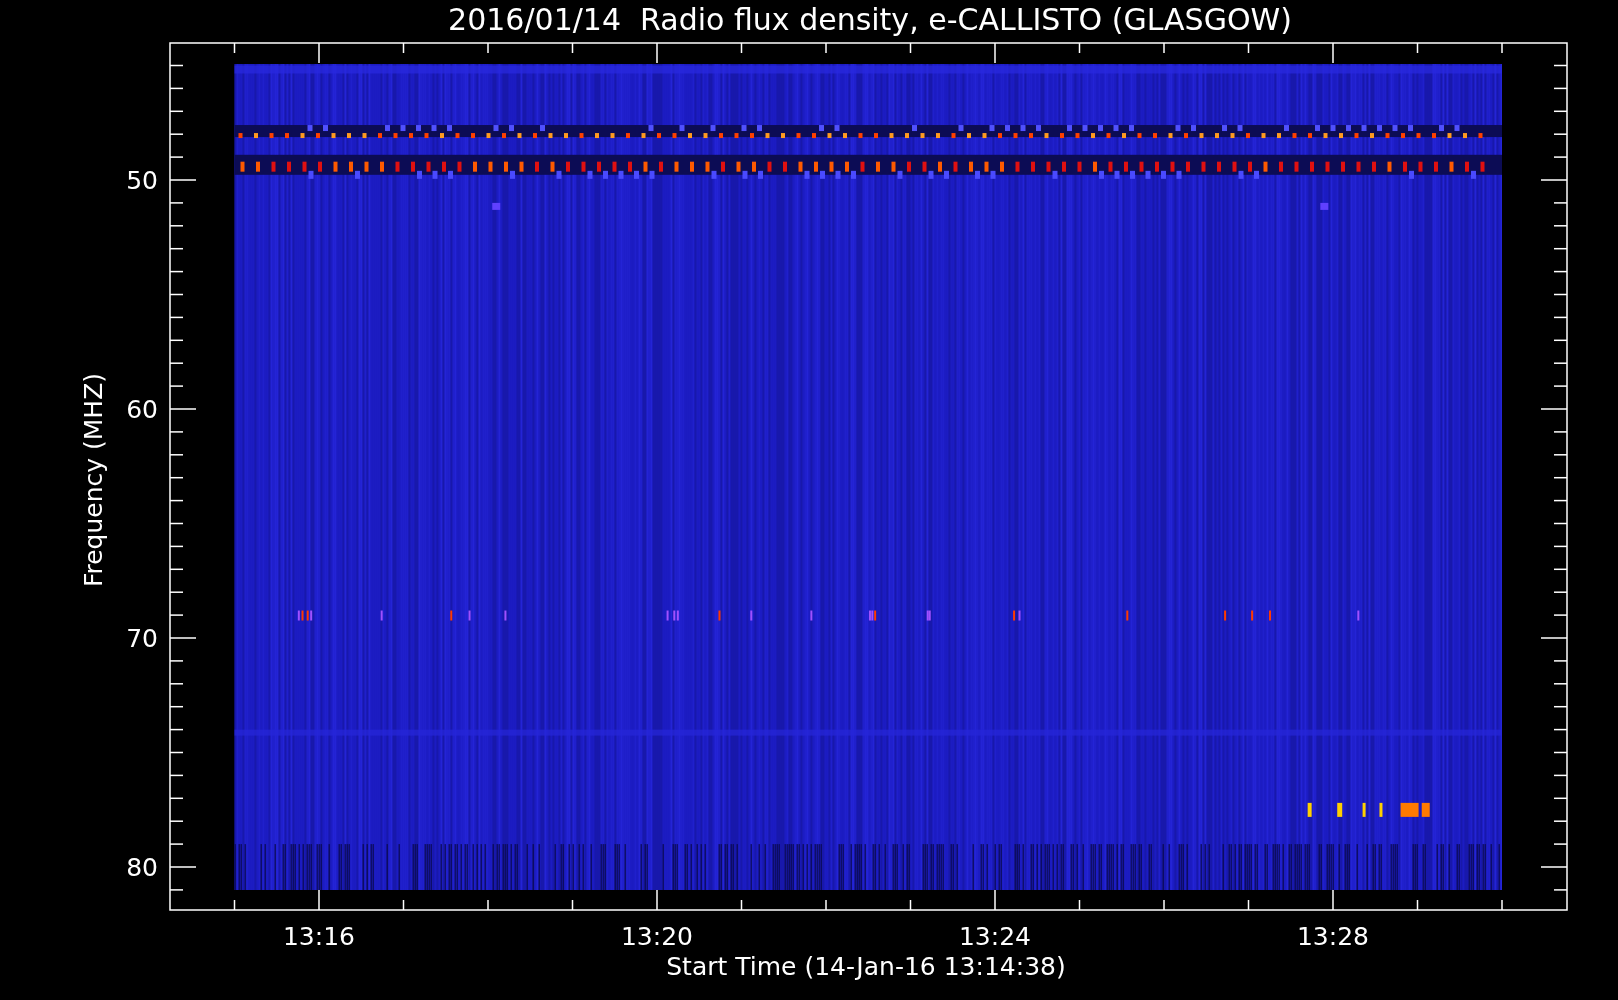 Image resolution: width=1618 pixels, height=1000 pixels. I want to click on x-tick-label: 13:24, so click(995, 936).